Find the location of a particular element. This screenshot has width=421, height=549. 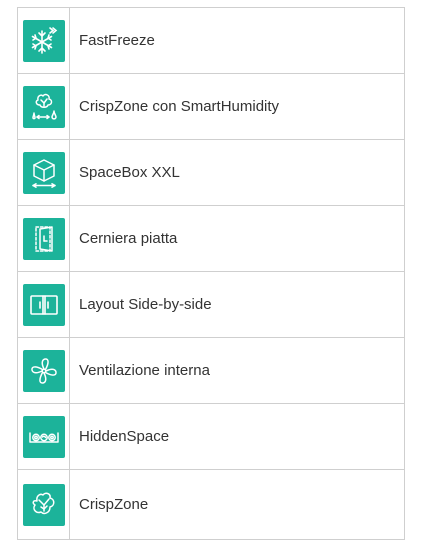

fan-icon is located at coordinates (43, 370).